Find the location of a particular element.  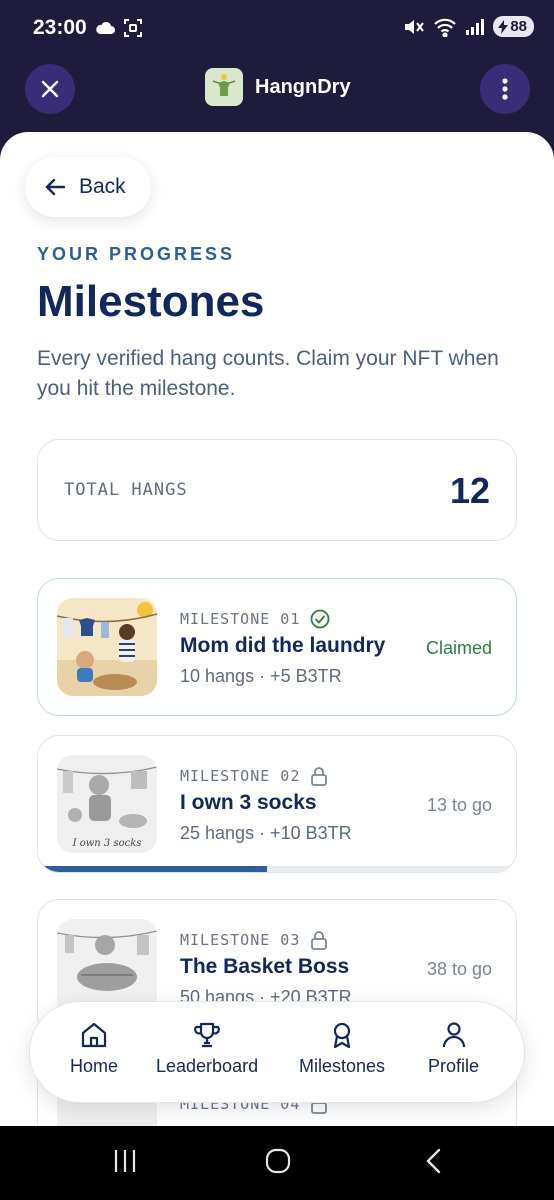

app-header: HangnDry is located at coordinates (277, 95).